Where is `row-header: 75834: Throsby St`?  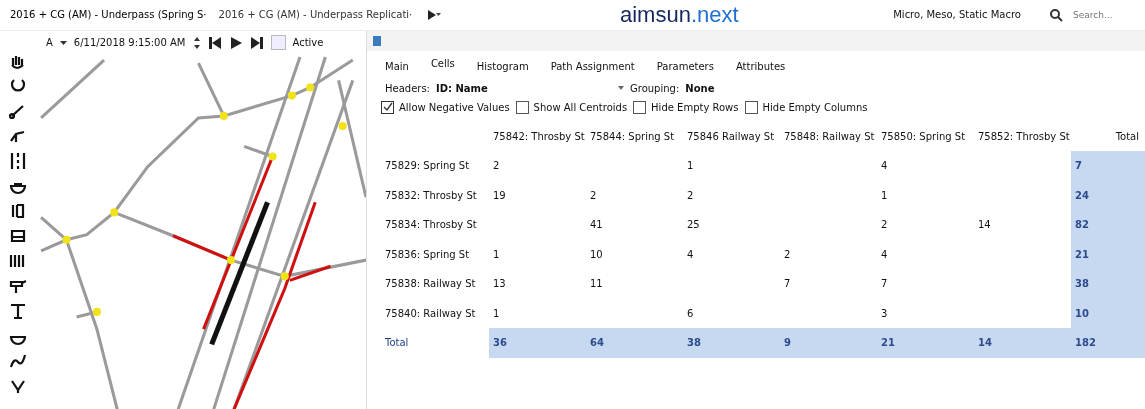
row-header: 75834: Throsby St is located at coordinates (431, 225).